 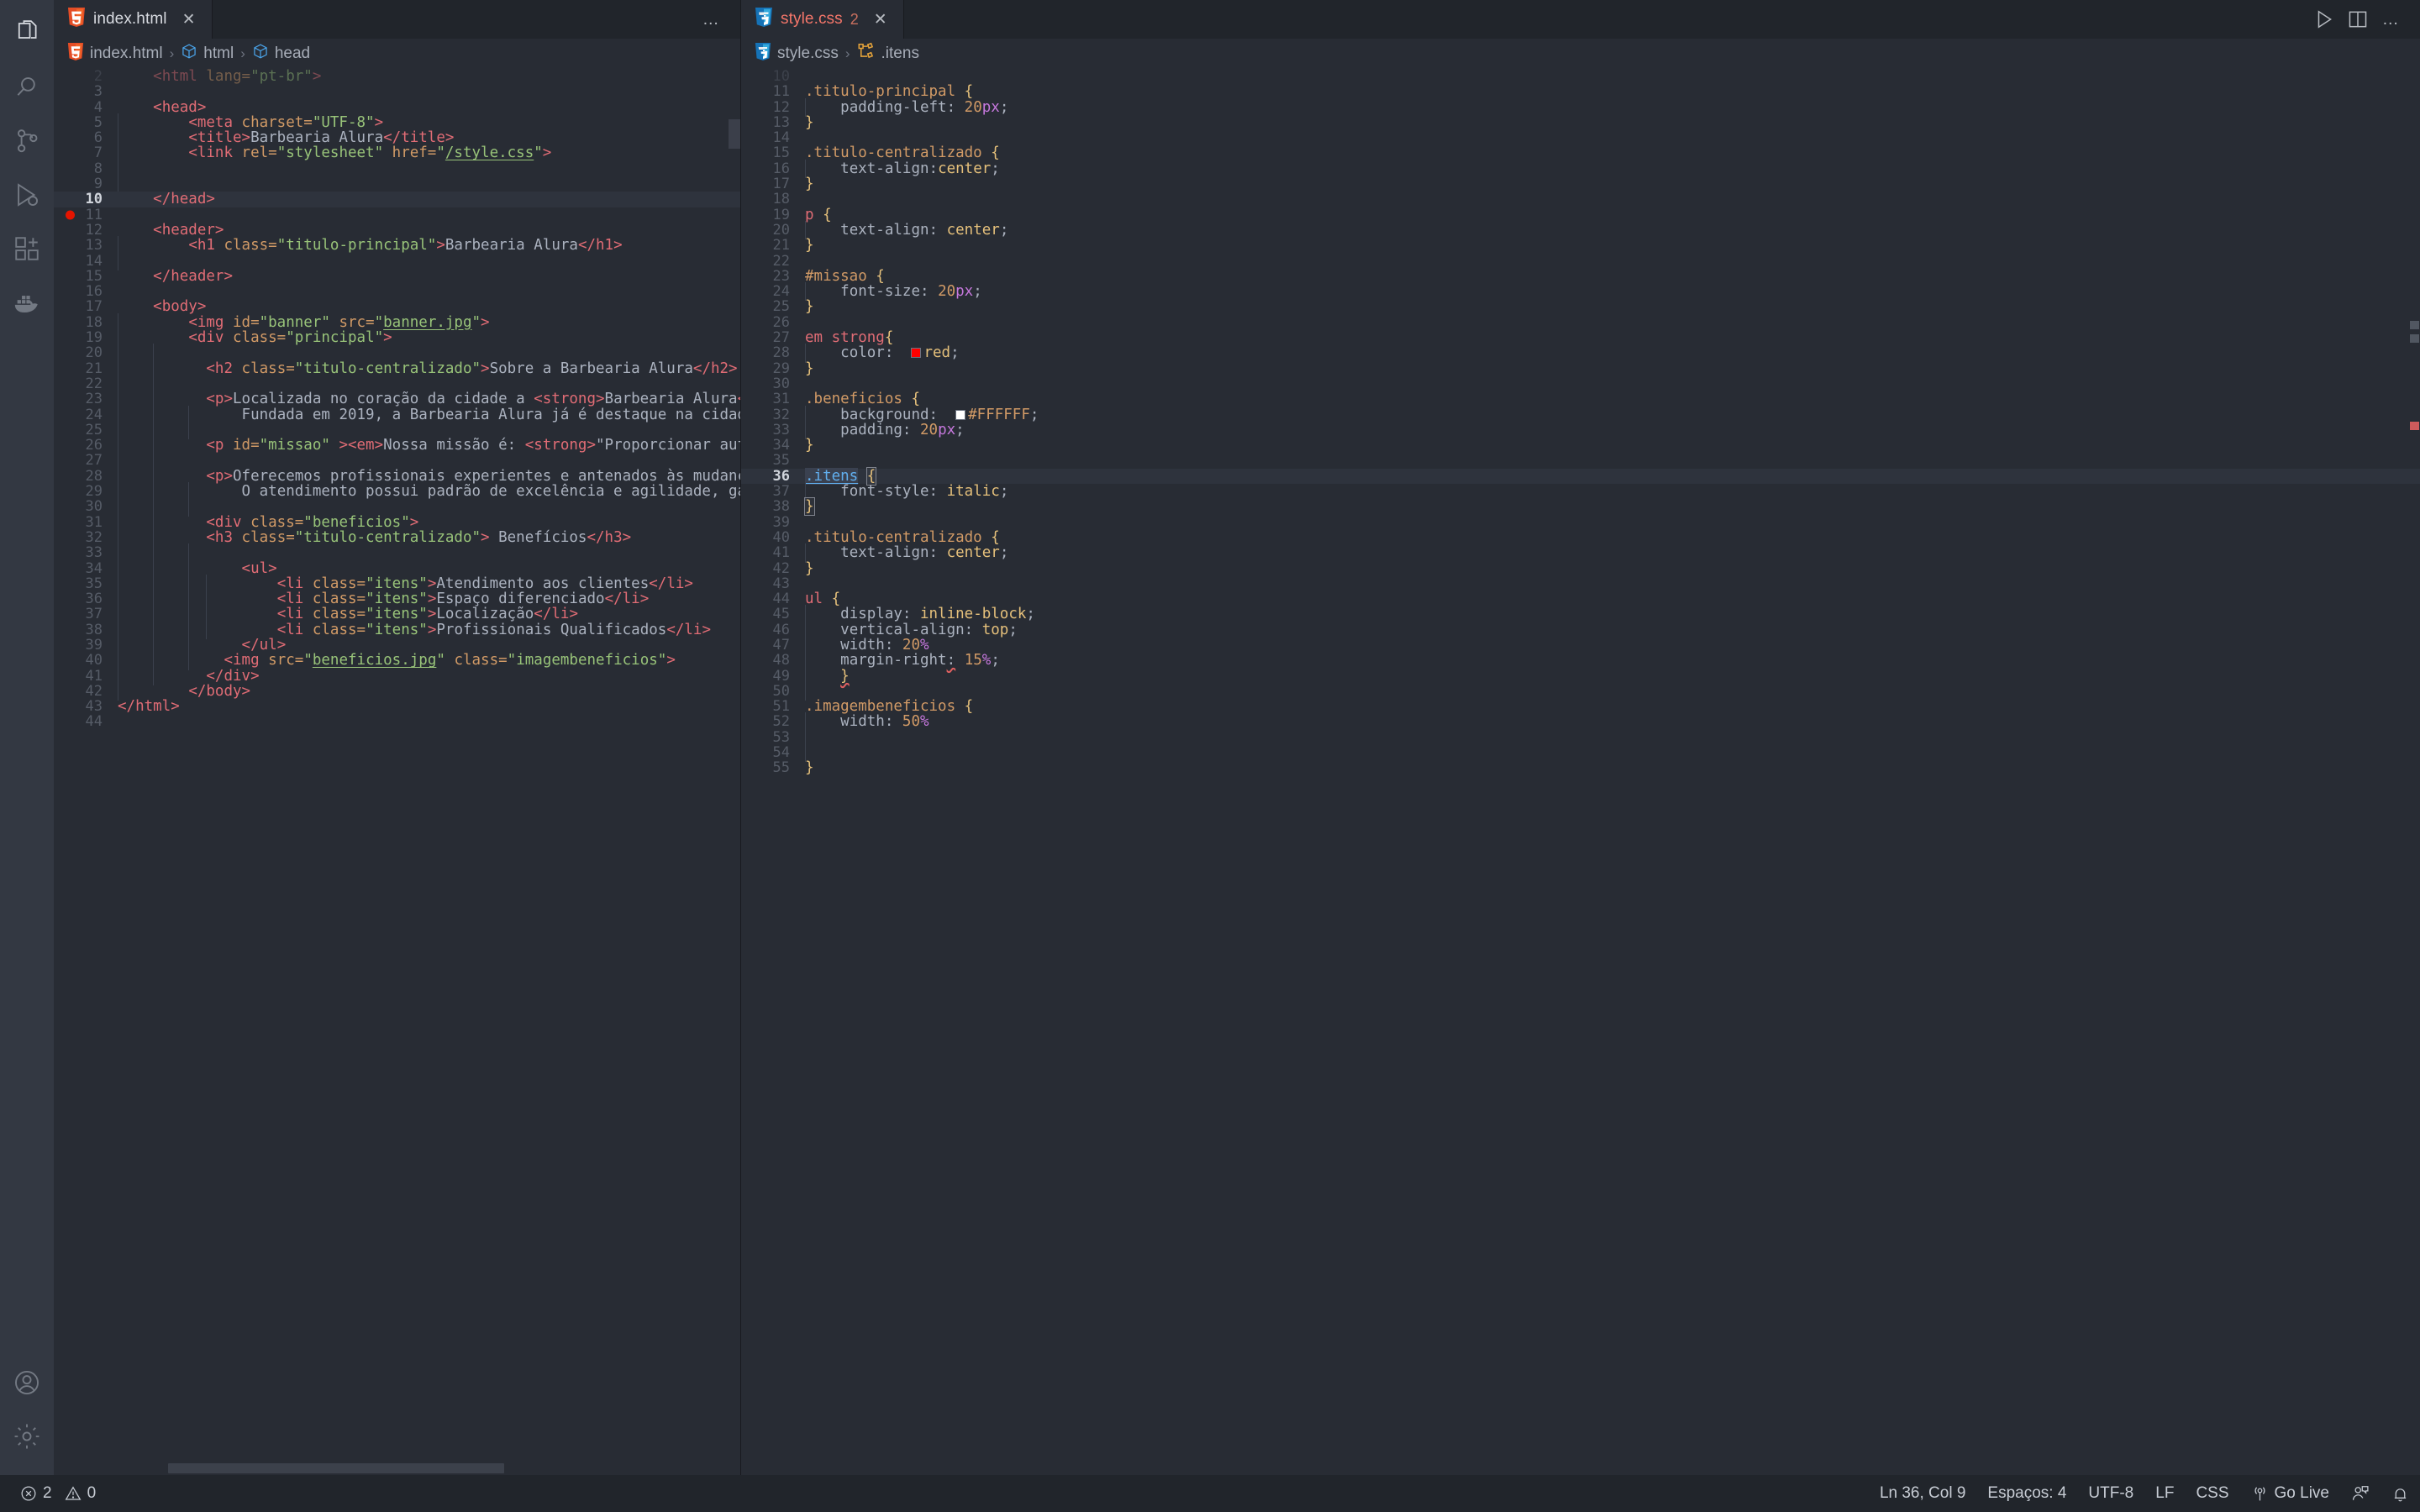 What do you see at coordinates (1580, 399) in the screenshot?
I see `code-line: 31 .beneficios {` at bounding box center [1580, 399].